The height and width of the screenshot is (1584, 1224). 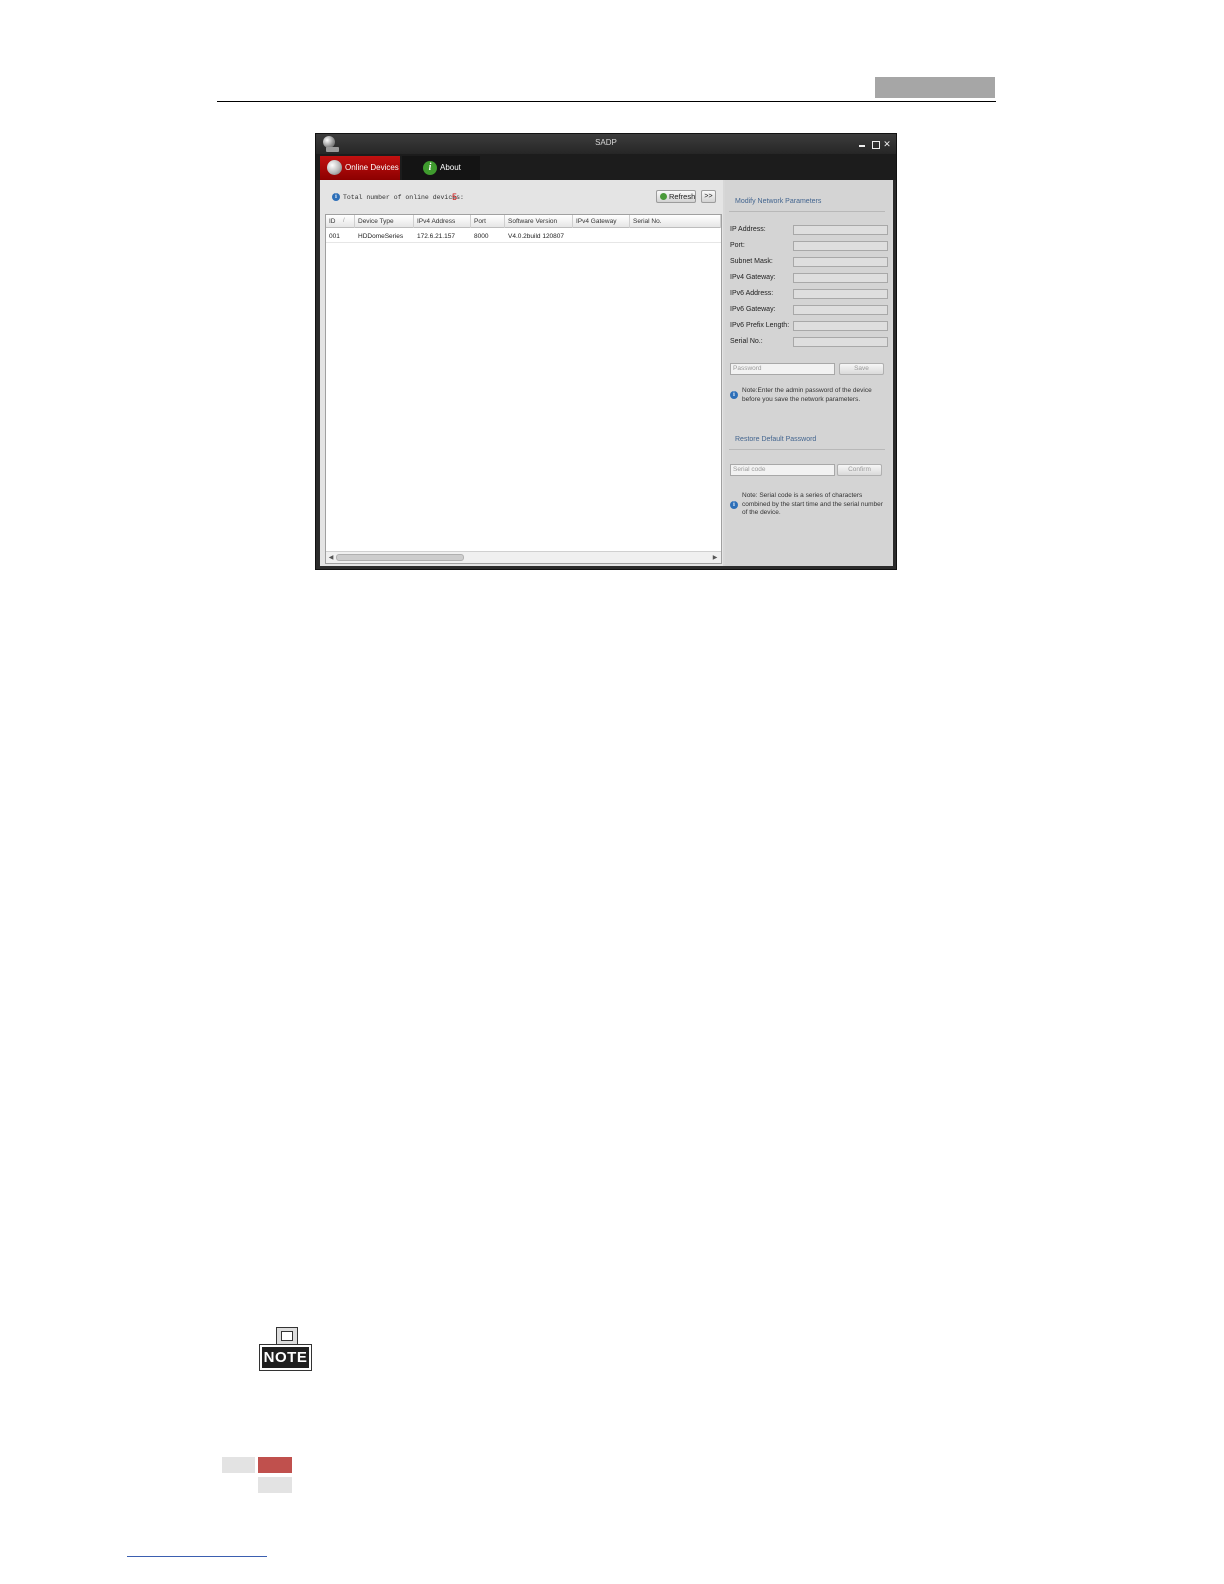 What do you see at coordinates (935, 87) in the screenshot?
I see `header-tab-block` at bounding box center [935, 87].